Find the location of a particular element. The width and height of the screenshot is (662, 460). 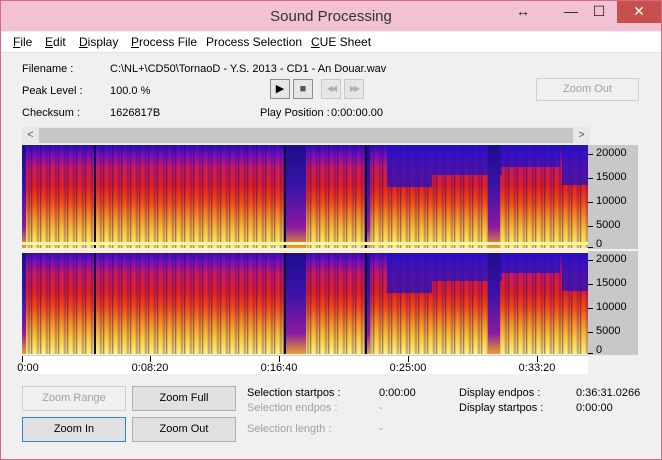

play-icon: ▶ is located at coordinates (280, 89).